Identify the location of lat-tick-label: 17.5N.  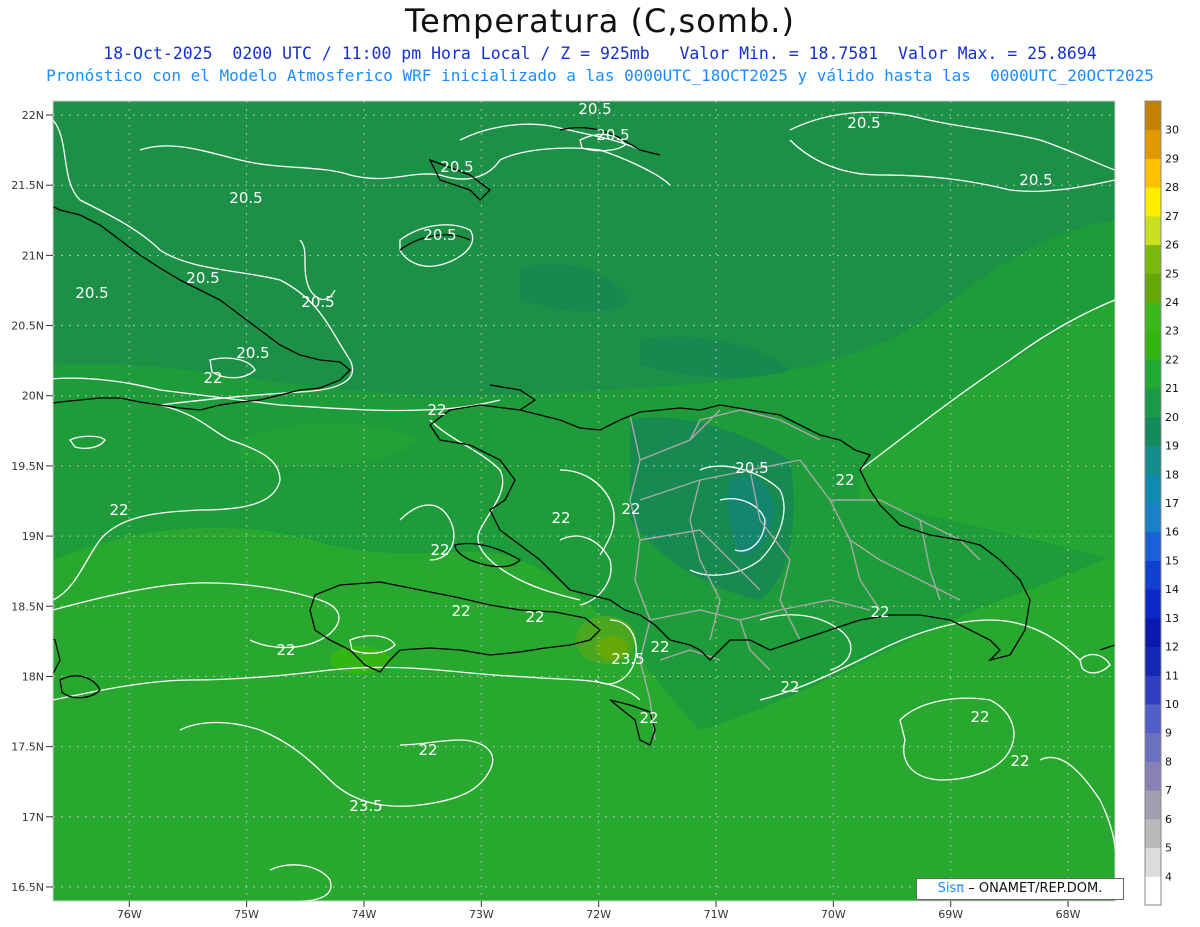
(27, 747).